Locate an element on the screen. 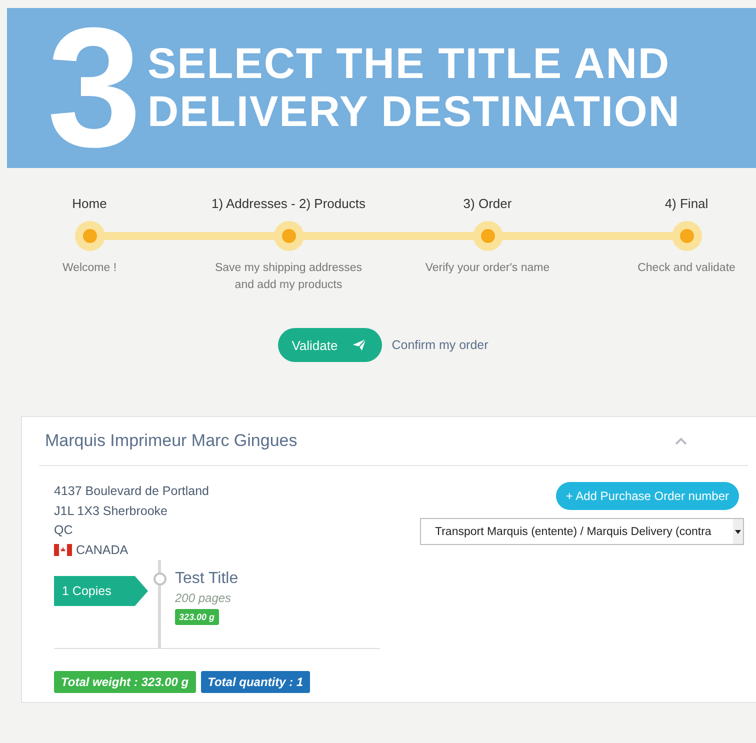 The image size is (756, 743). country-name: CANADA is located at coordinates (102, 550).